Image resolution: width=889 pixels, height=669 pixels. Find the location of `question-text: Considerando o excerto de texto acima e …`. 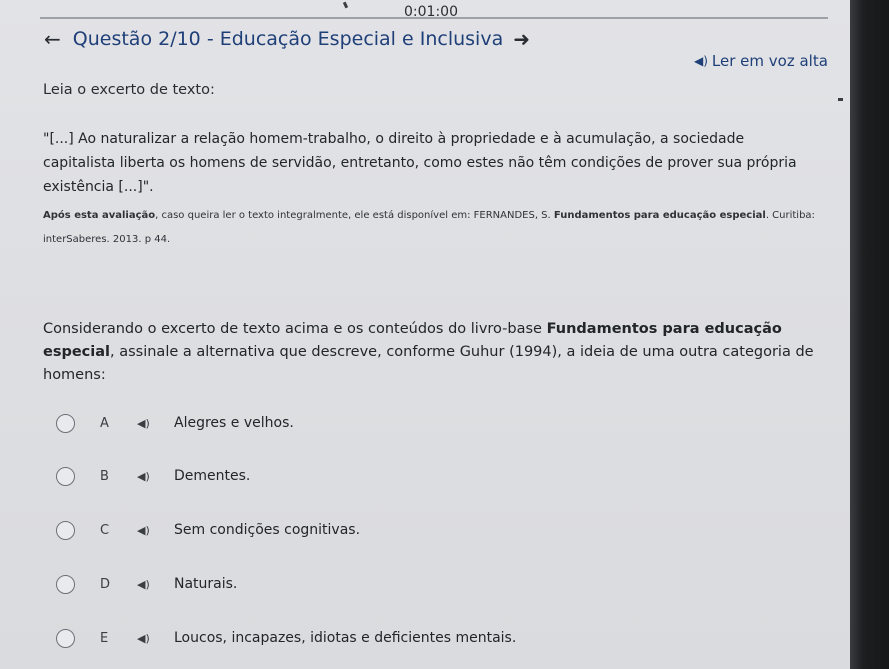

question-text: Considerando o excerto de texto acima e … is located at coordinates (438, 352).